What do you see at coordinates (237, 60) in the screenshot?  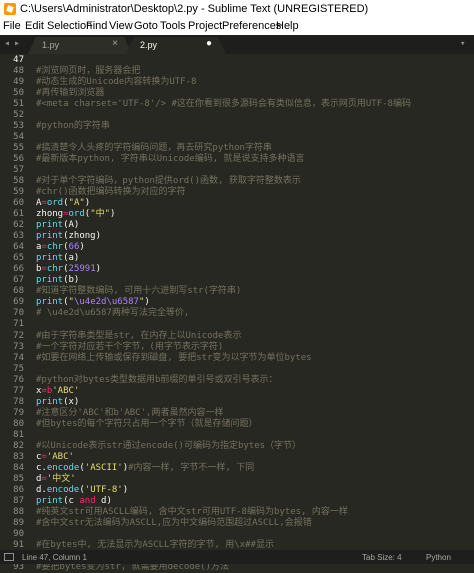 I see `code-line: 47` at bounding box center [237, 60].